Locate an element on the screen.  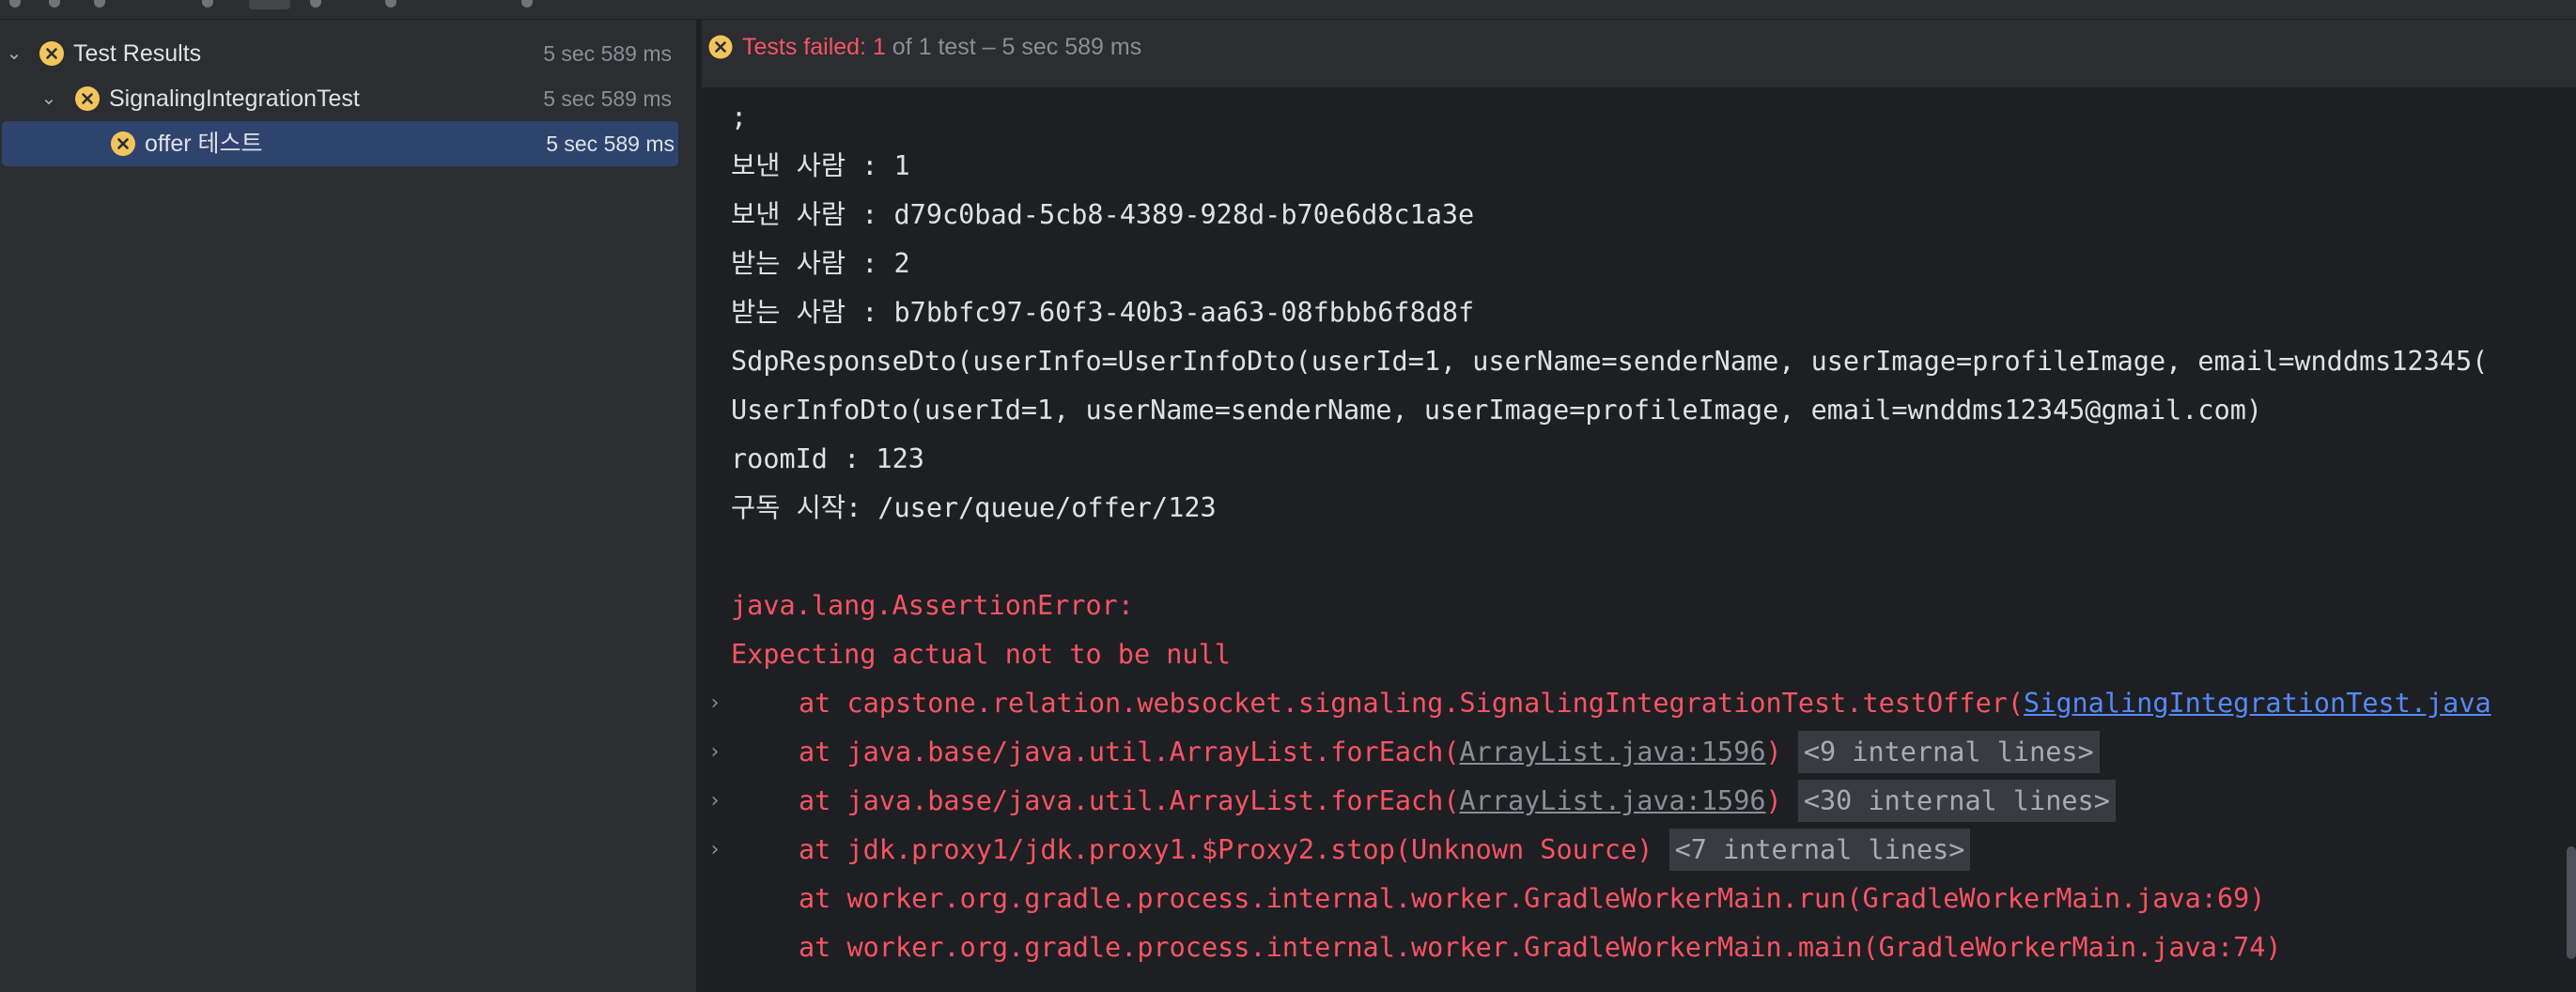
tree-item-offer-test: offer 테스트 5 sec 589 ms is located at coordinates (340, 143).